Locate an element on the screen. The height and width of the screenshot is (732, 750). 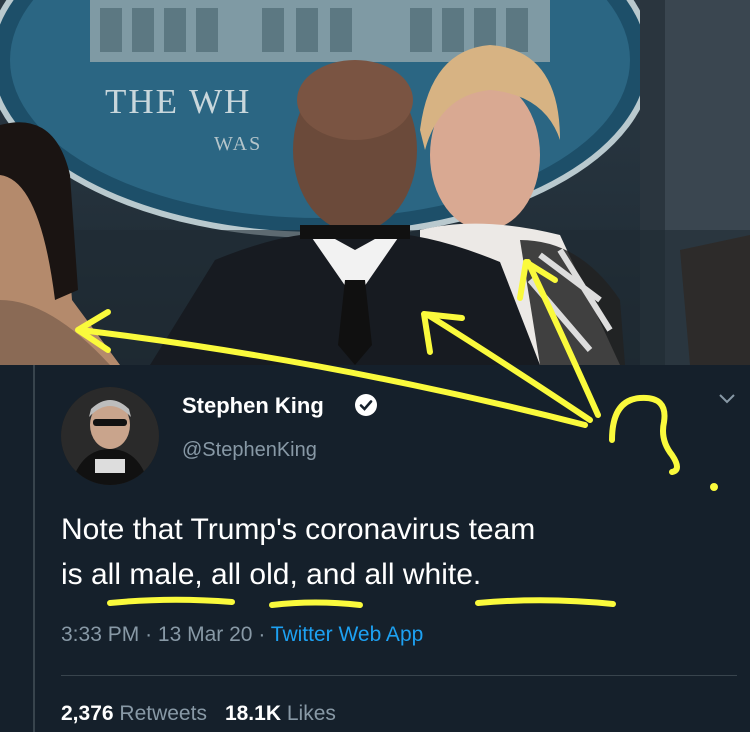
divider is located at coordinates (399, 675).